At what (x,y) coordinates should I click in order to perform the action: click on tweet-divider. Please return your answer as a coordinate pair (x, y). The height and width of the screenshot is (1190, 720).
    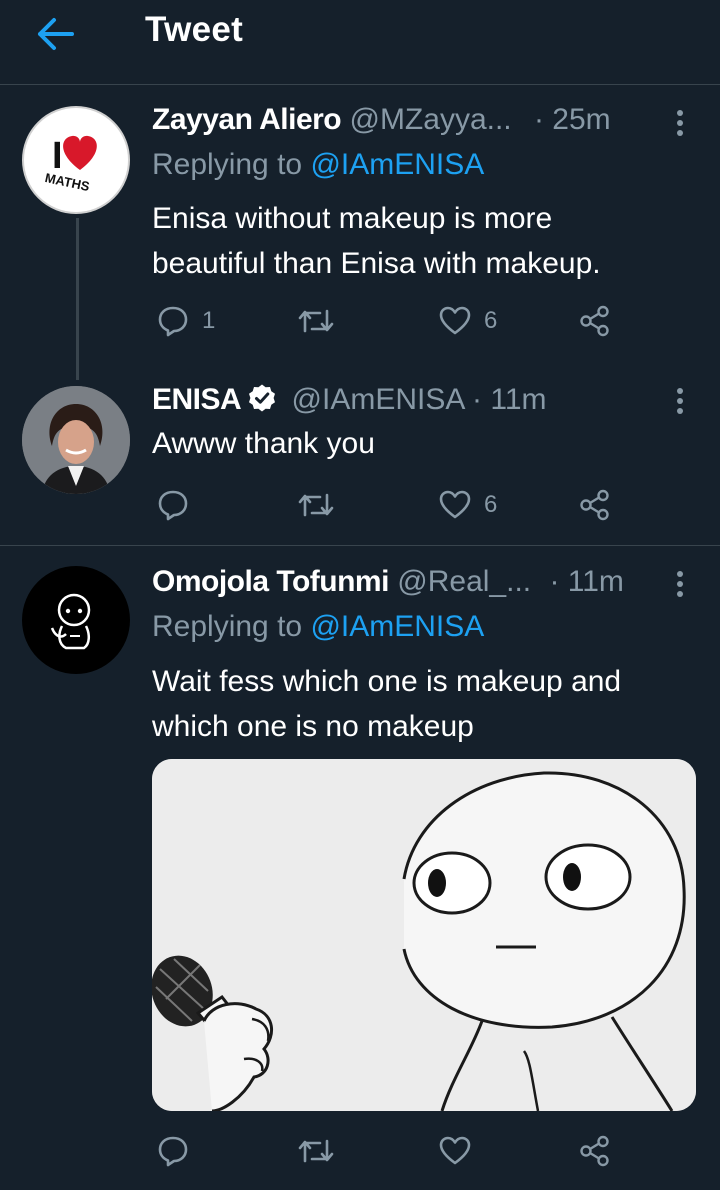
    Looking at the image, I should click on (360, 545).